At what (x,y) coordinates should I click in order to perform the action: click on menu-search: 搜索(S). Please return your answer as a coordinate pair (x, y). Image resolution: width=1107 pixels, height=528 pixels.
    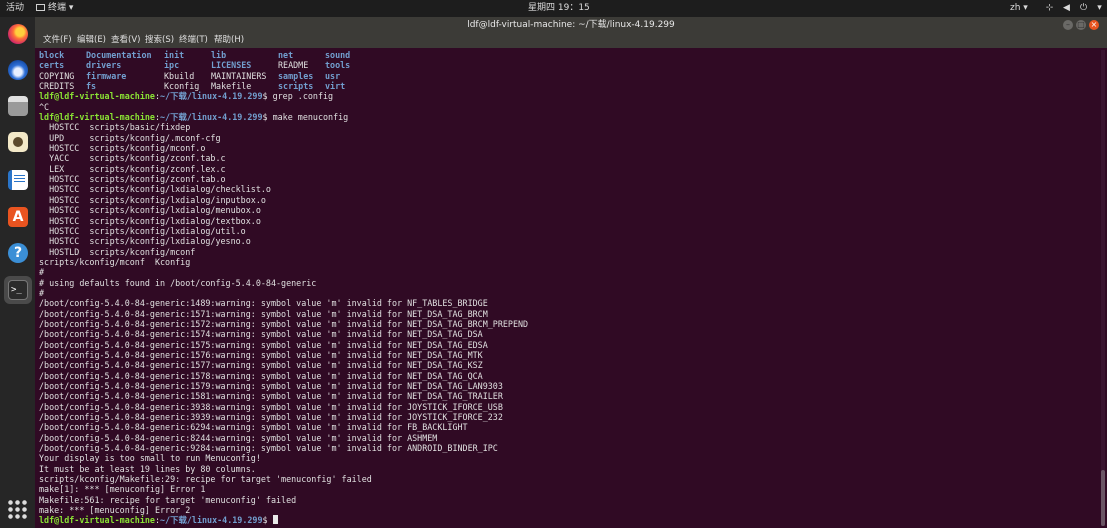
    Looking at the image, I should click on (159, 40).